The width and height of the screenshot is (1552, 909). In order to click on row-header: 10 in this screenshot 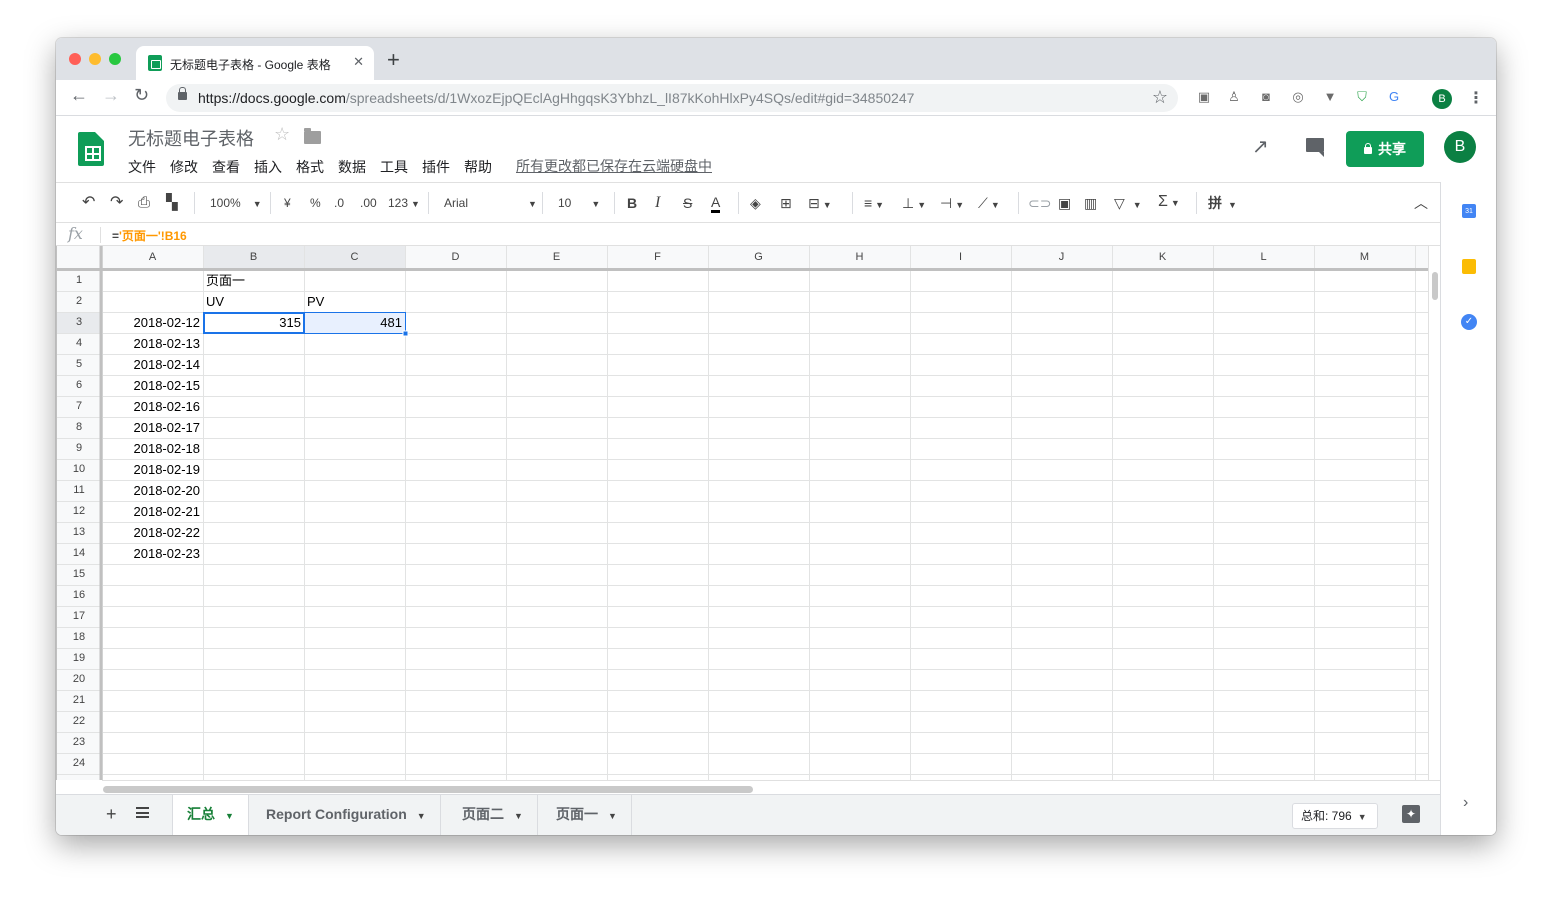, I will do `click(79, 469)`.